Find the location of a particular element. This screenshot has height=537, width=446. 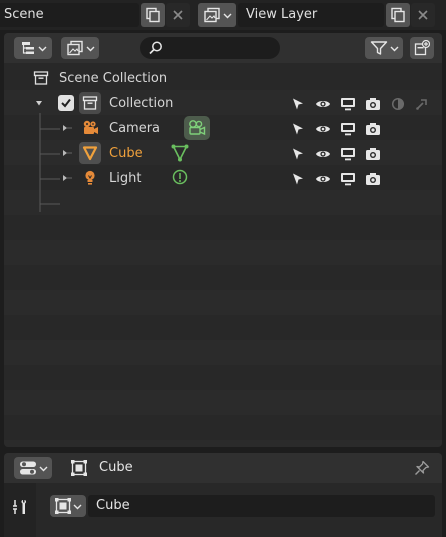

object-browse-dropdown is located at coordinates (68, 506).